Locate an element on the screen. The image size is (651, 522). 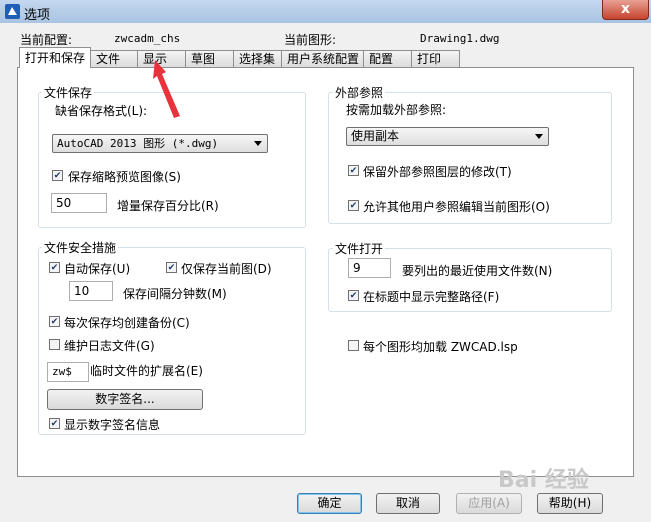
show-signature-label: 显示数字签名信息 is located at coordinates (112, 425).